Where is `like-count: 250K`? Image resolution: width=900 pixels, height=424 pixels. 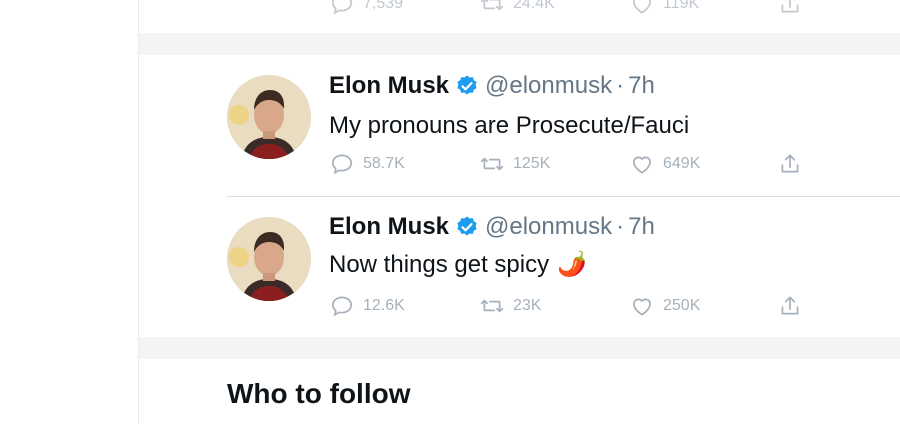 like-count: 250K is located at coordinates (682, 305).